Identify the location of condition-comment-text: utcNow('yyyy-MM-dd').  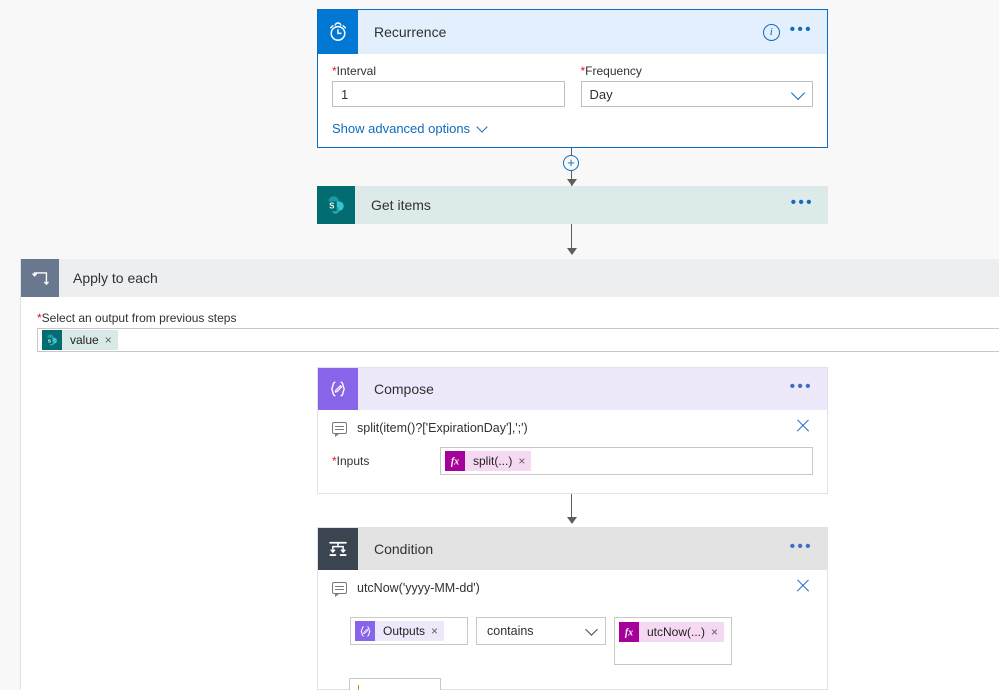
(418, 588).